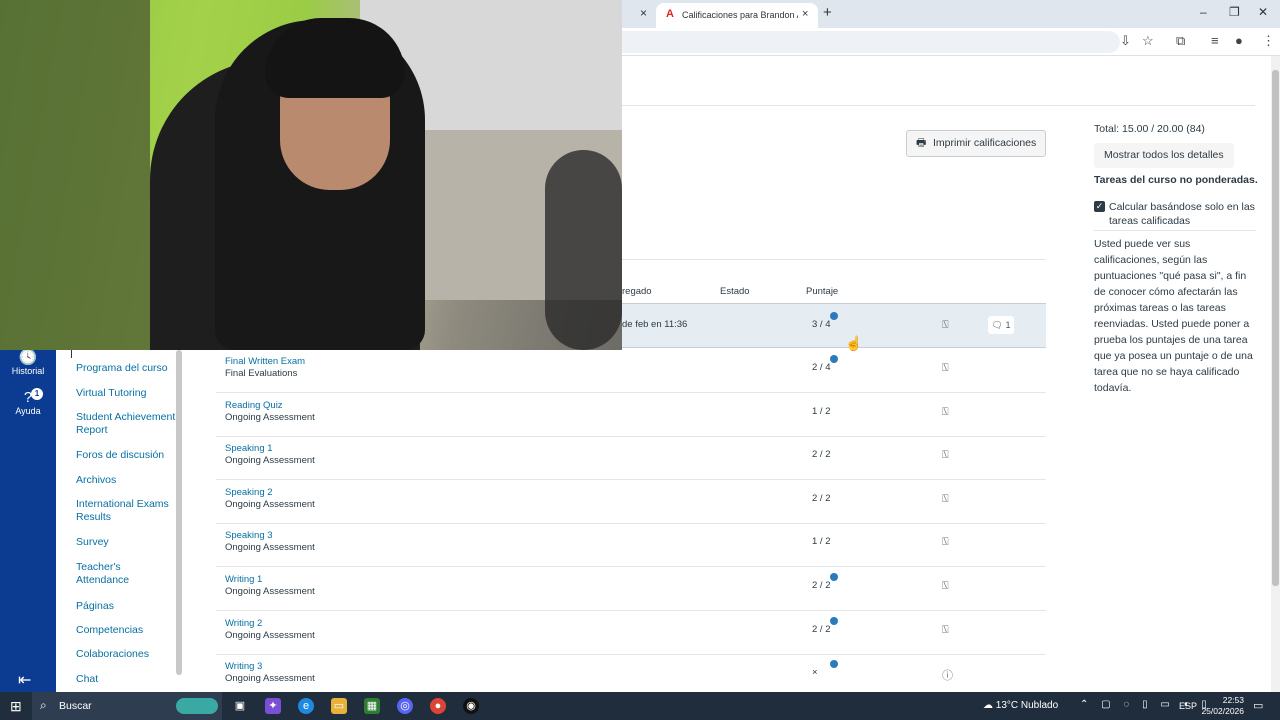 This screenshot has width=1280, height=720. What do you see at coordinates (339, 706) in the screenshot?
I see `file-explorer-icon: ▭` at bounding box center [339, 706].